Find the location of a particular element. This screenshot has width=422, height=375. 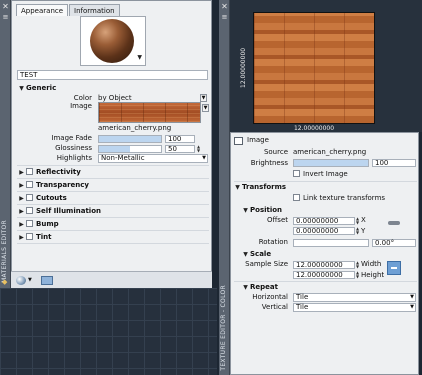

brightness-slider is located at coordinates (331, 163).